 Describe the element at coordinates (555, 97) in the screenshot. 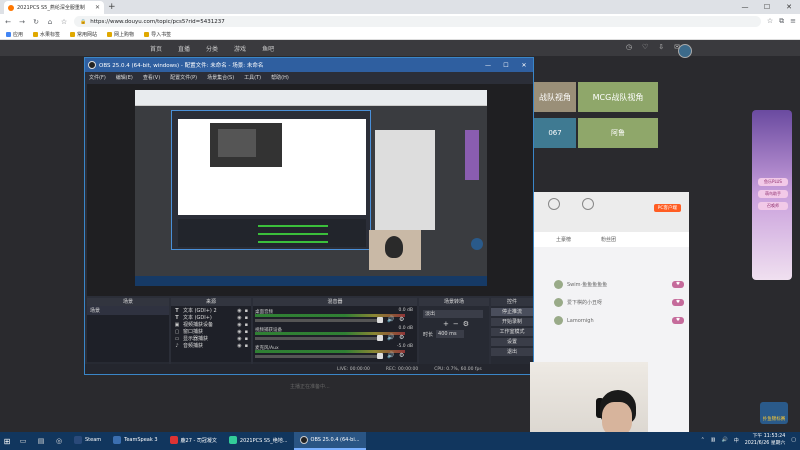

I see `team-tile: 战队视角` at that location.